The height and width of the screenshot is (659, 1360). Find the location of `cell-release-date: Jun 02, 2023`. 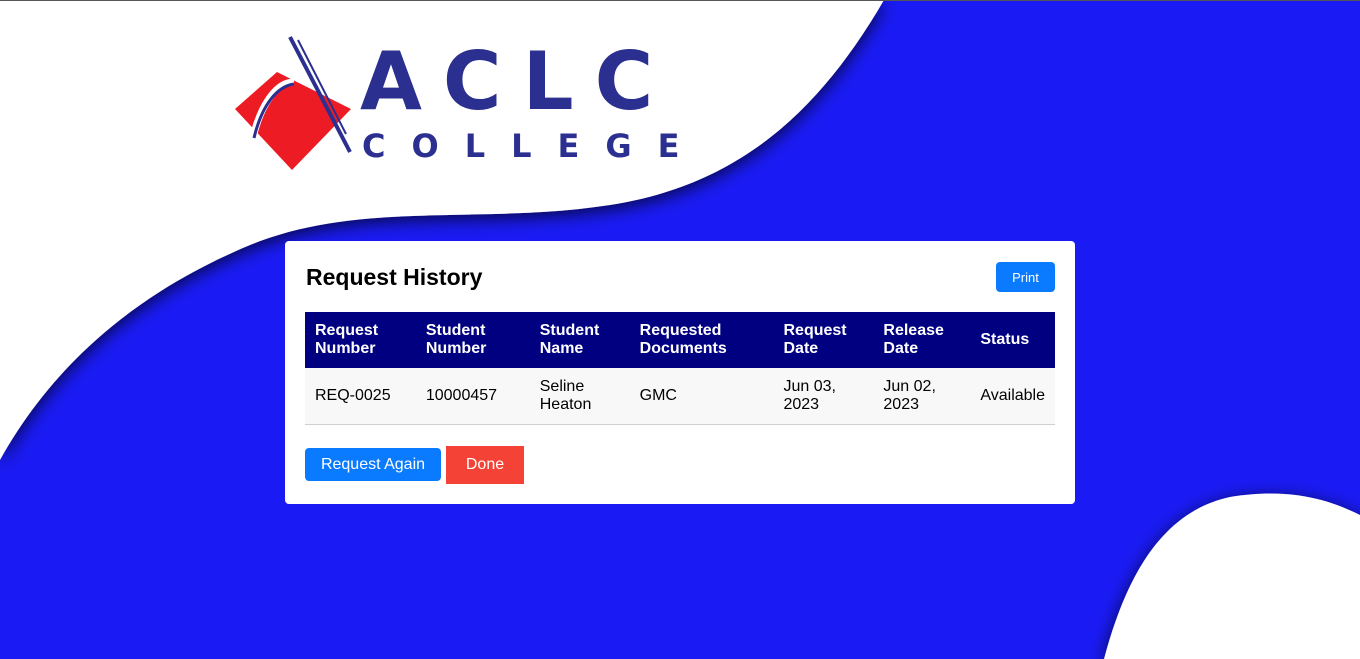

cell-release-date: Jun 02, 2023 is located at coordinates (922, 396).